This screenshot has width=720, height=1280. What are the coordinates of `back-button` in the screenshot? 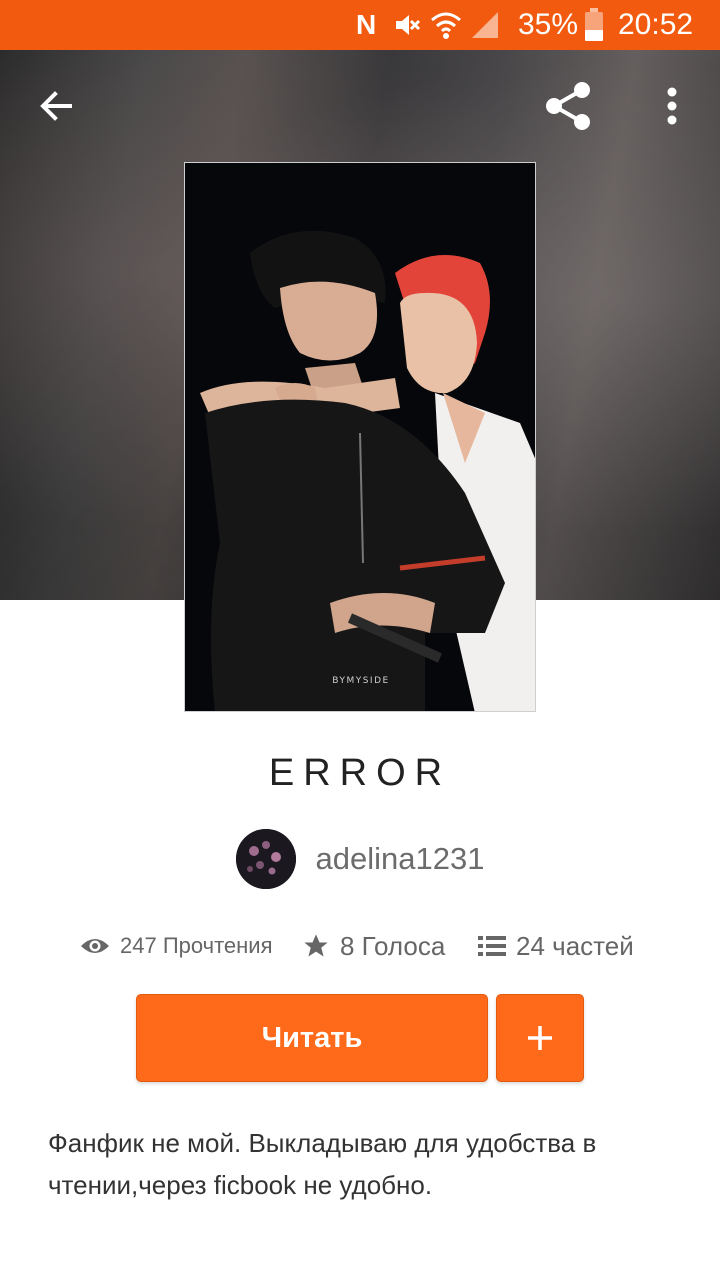 It's located at (56, 106).